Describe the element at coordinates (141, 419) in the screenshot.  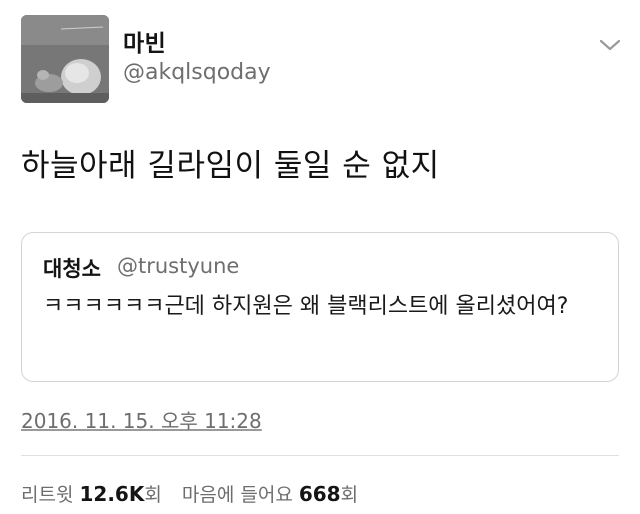
I see `tweet-timestamp: 2016. 11. 15. 오후 11:28` at that location.